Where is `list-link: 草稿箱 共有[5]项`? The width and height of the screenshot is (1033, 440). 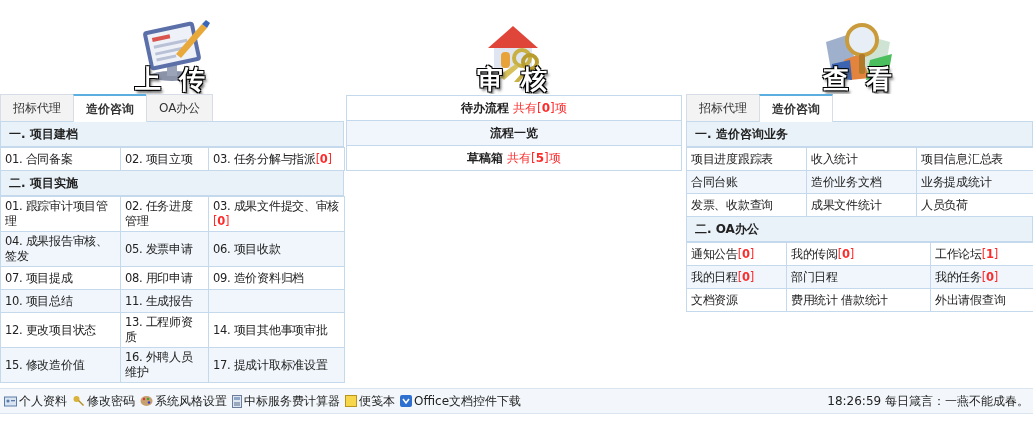
list-link: 草稿箱 共有[5]项 is located at coordinates (514, 157).